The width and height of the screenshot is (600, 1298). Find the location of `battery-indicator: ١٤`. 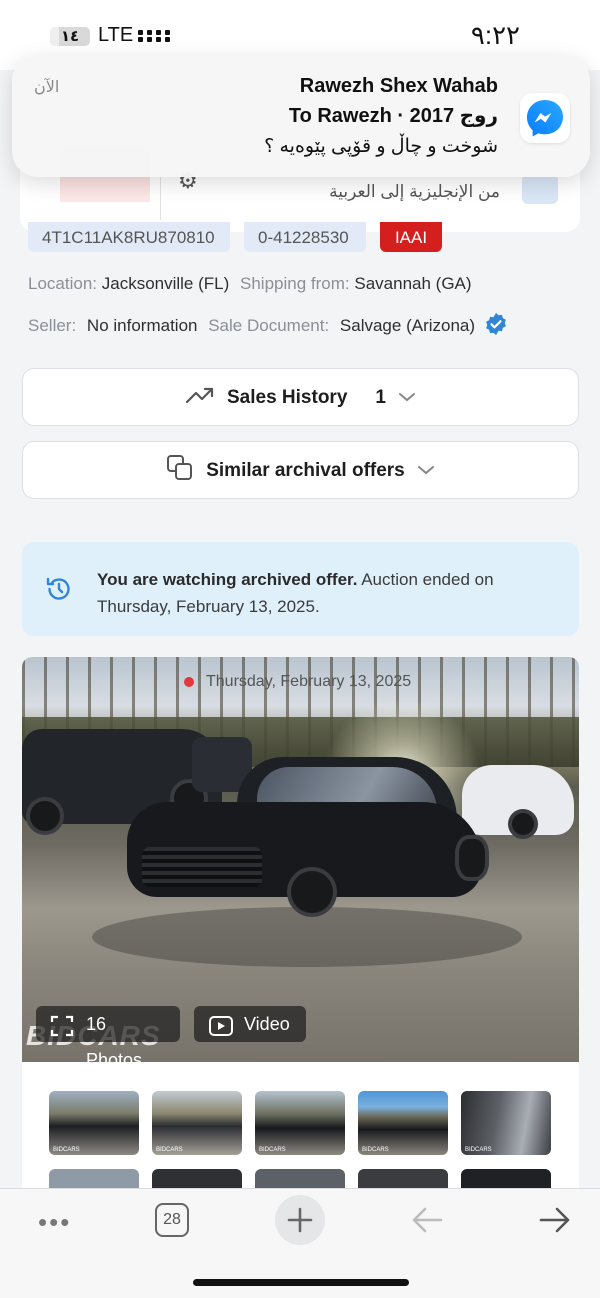

battery-indicator: ١٤ is located at coordinates (70, 36).